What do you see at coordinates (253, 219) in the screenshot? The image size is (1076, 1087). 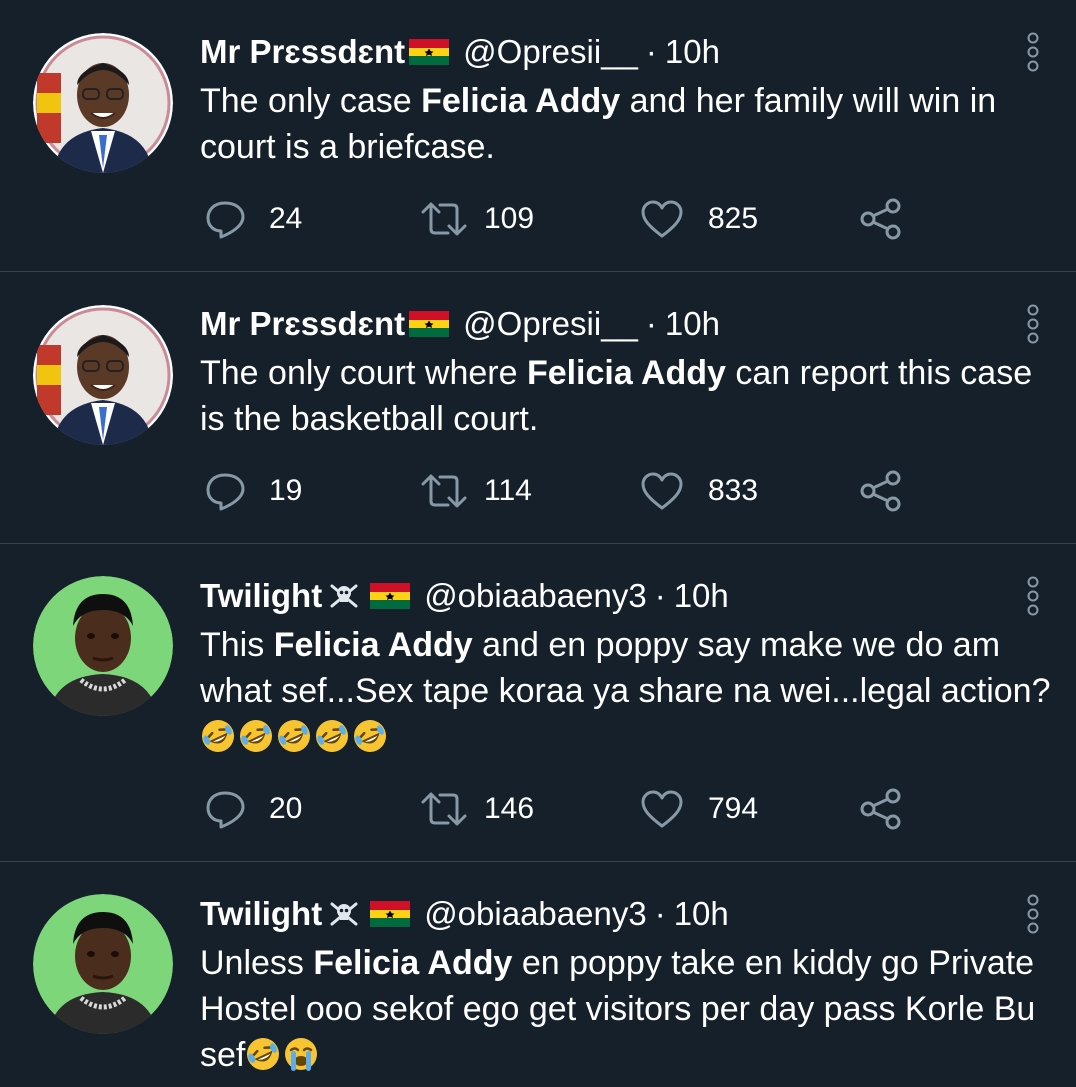 I see `reply-button: 24` at bounding box center [253, 219].